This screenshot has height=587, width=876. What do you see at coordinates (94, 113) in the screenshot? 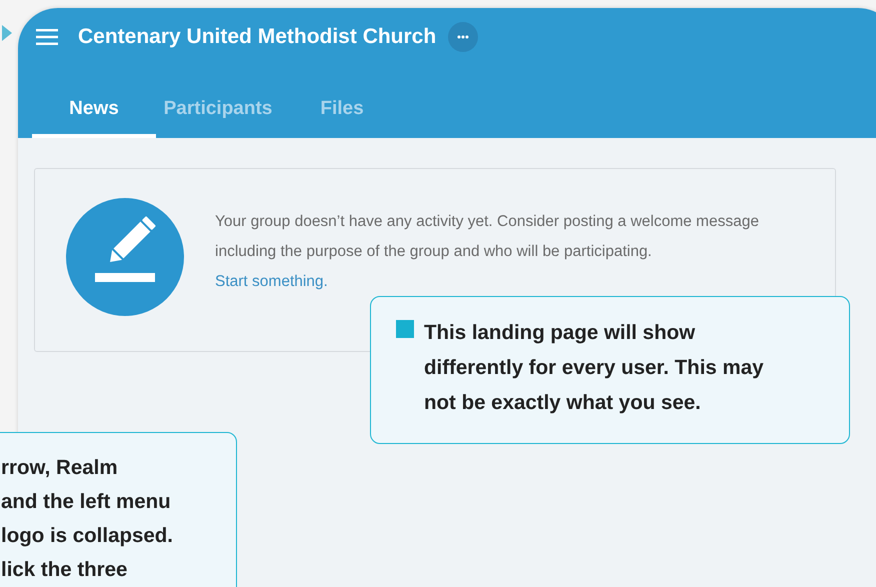
I see `tab: News` at bounding box center [94, 113].